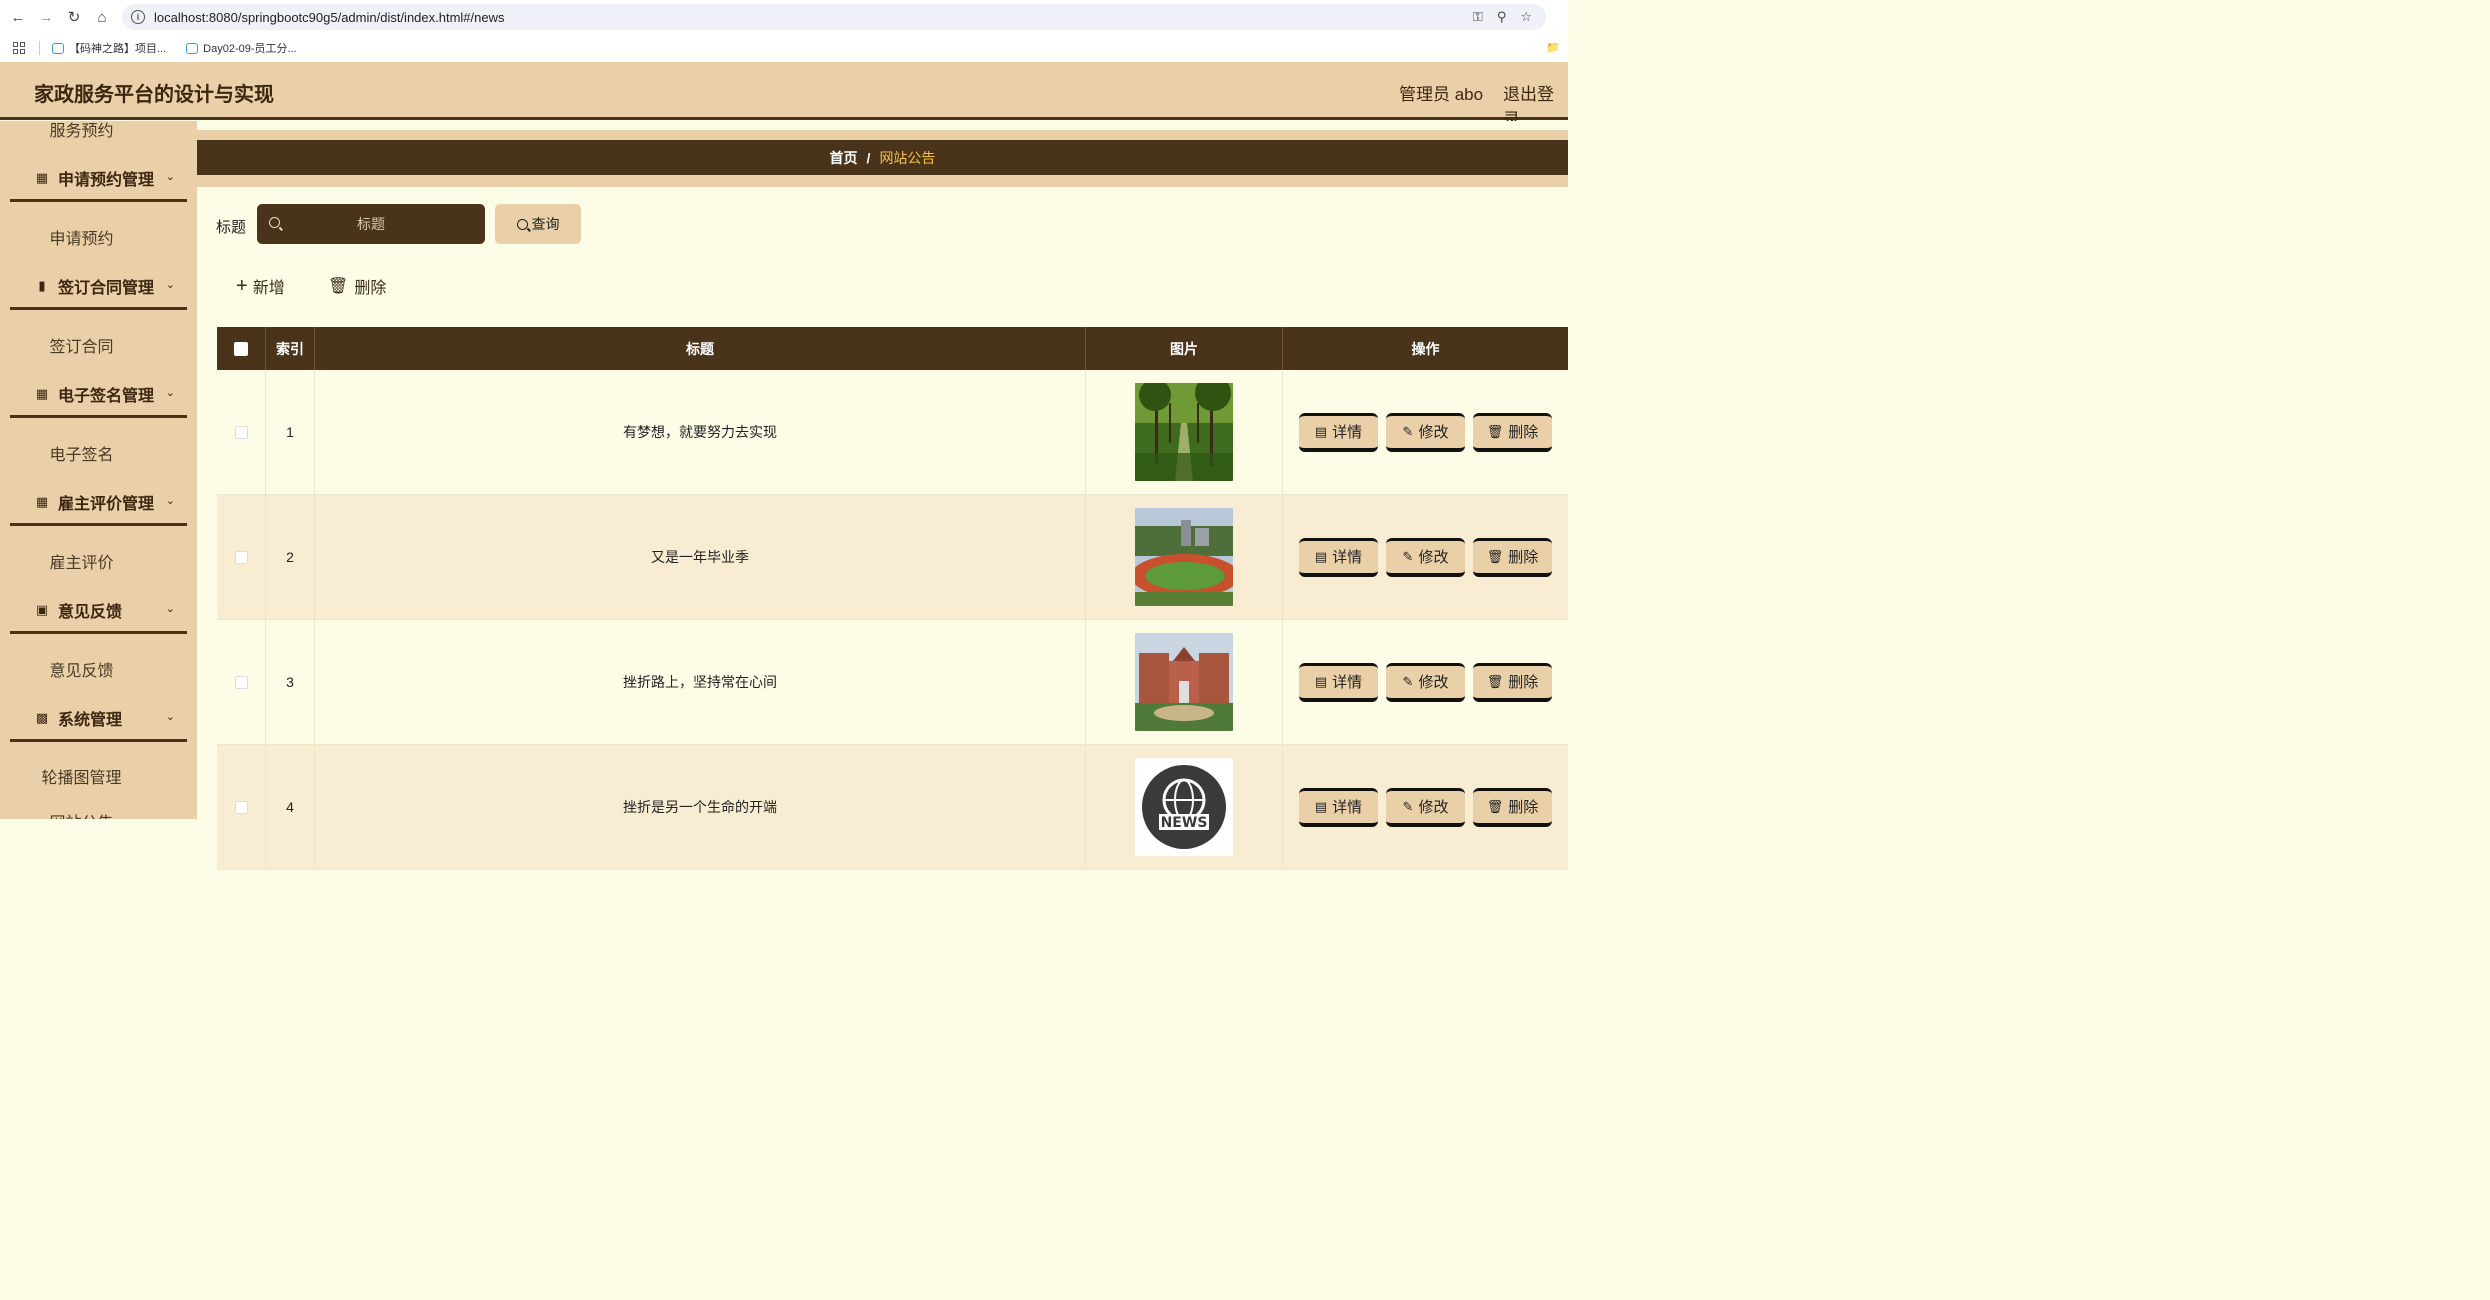 The height and width of the screenshot is (1300, 2490). Describe the element at coordinates (42, 717) in the screenshot. I see `apps-icon: ▩` at that location.